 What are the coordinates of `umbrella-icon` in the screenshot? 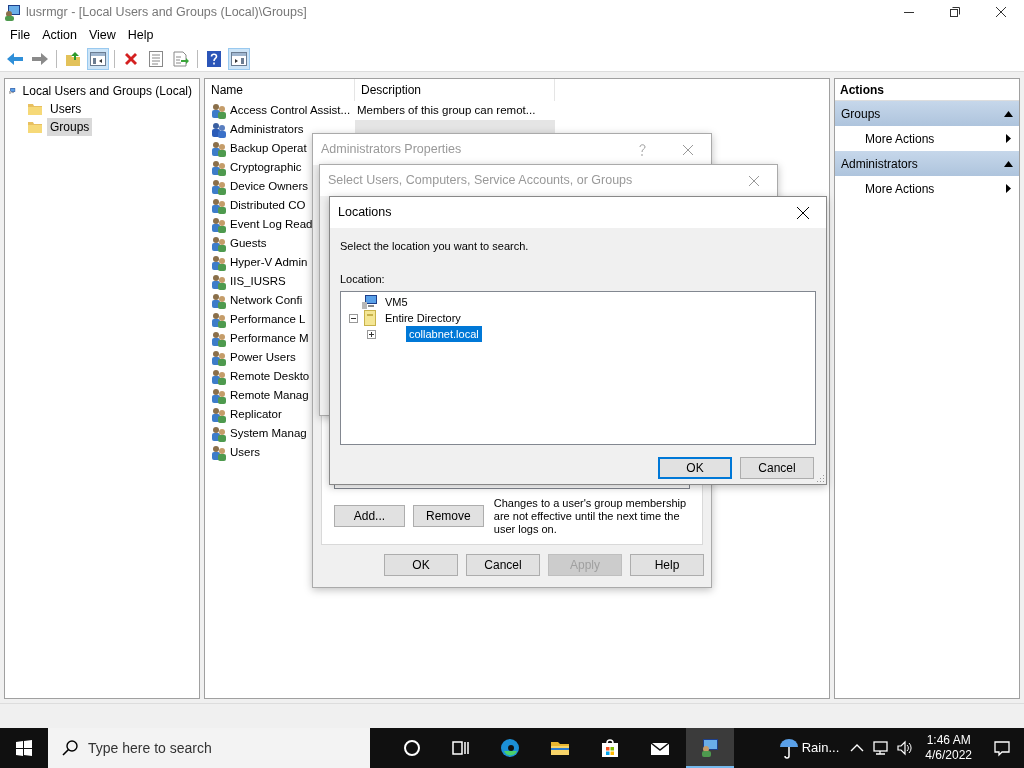 It's located at (788, 748).